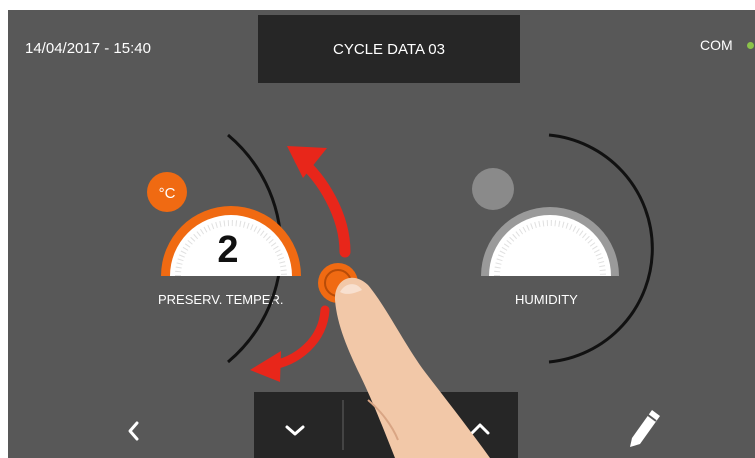 The height and width of the screenshot is (458, 755). I want to click on temperature-dial: 2, so click(231, 241).